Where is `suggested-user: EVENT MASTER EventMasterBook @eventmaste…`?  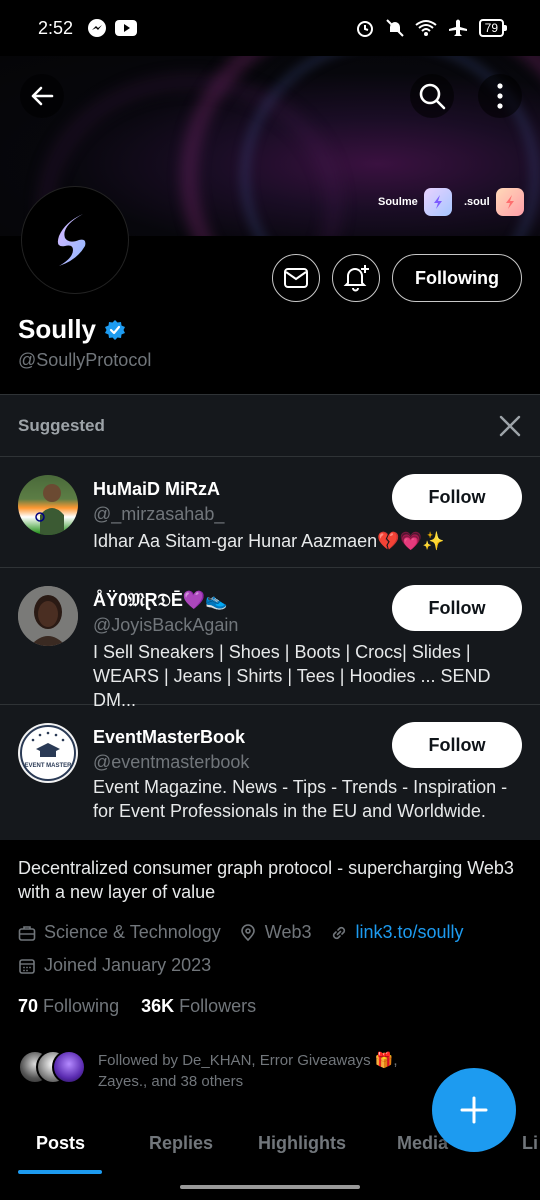
suggested-user: EVENT MASTER EventMasterBook @eventmaste… is located at coordinates (270, 772).